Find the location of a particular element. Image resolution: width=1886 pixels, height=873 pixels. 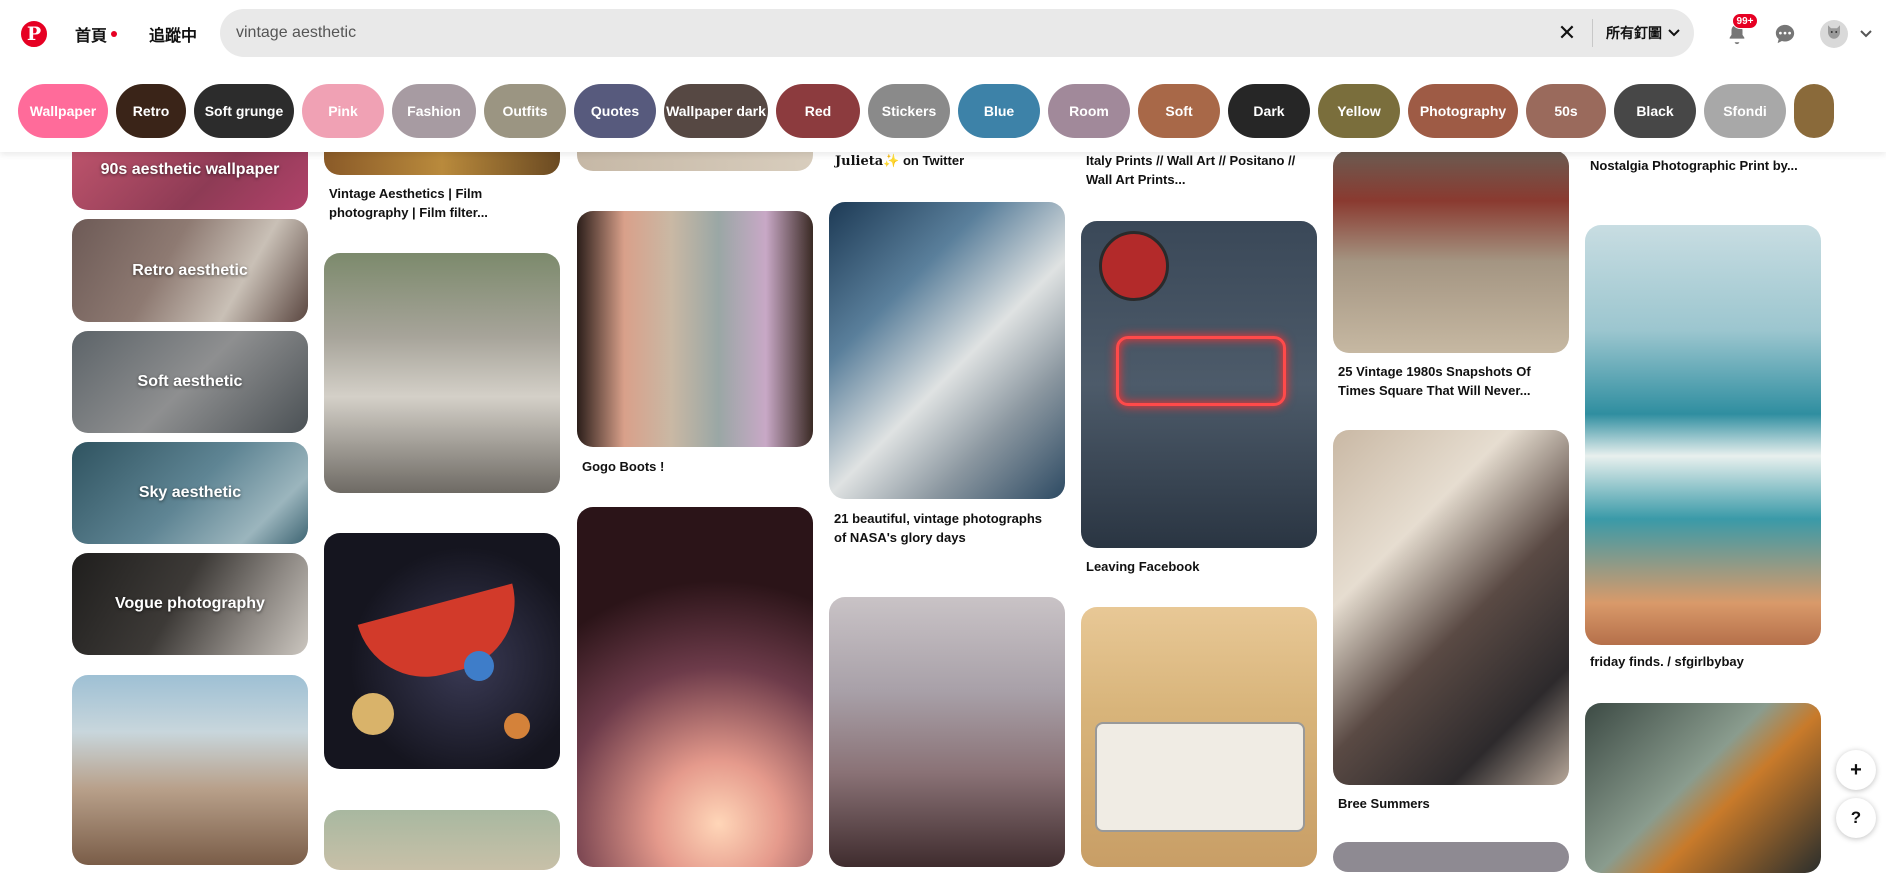

top-header: P 首頁 追蹤中 ✕ 所有釘圖 99+ is located at coordinates (943, 34).